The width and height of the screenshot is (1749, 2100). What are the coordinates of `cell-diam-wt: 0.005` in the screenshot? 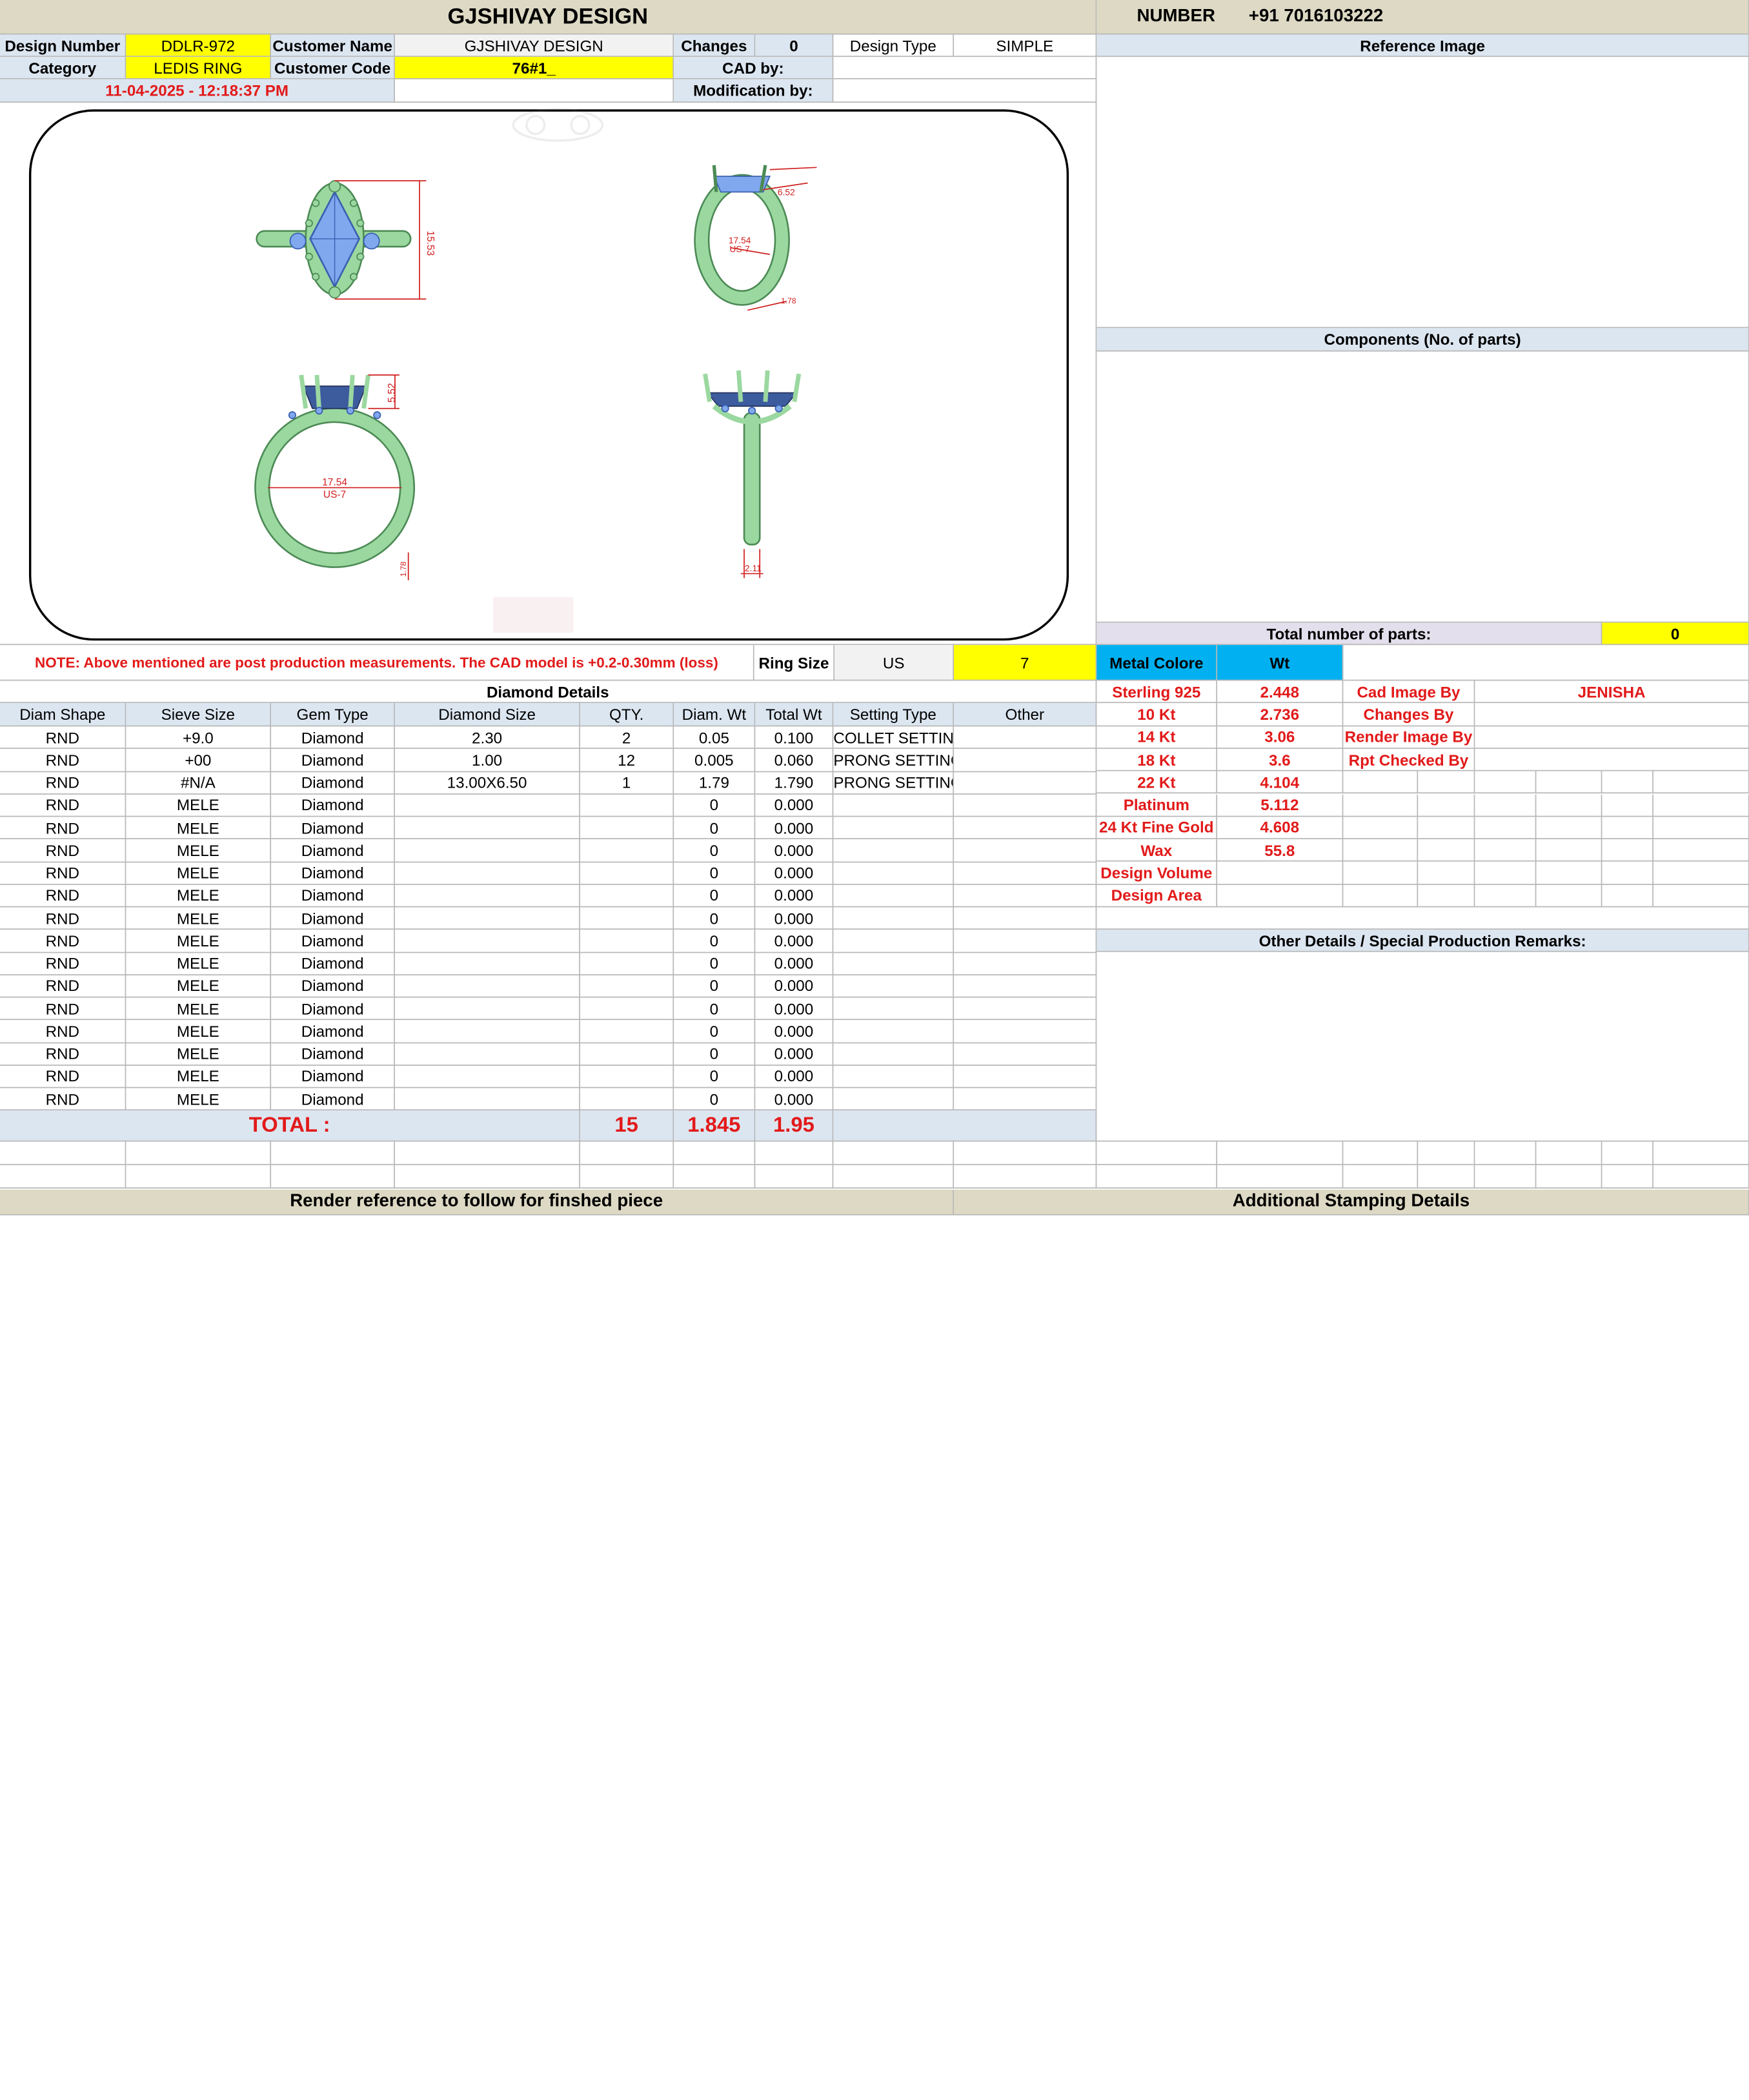 It's located at (715, 760).